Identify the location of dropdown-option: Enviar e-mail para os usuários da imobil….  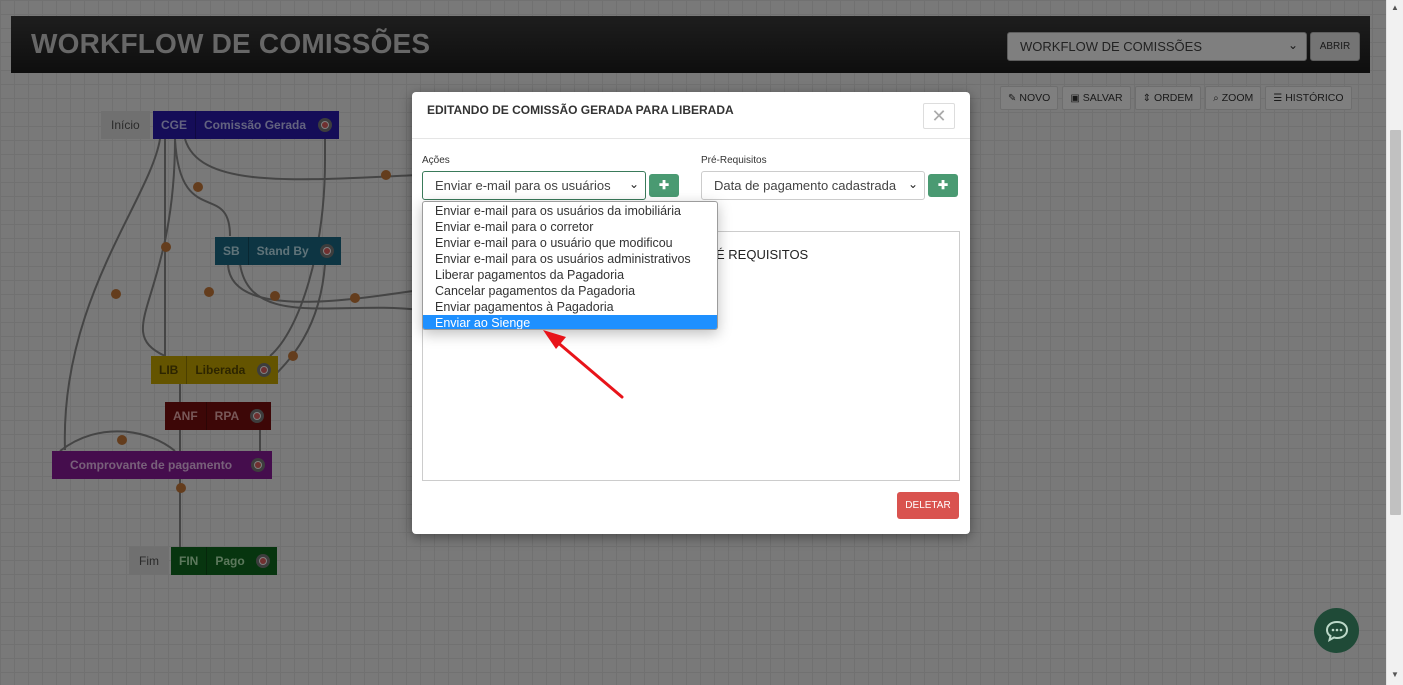
(570, 211).